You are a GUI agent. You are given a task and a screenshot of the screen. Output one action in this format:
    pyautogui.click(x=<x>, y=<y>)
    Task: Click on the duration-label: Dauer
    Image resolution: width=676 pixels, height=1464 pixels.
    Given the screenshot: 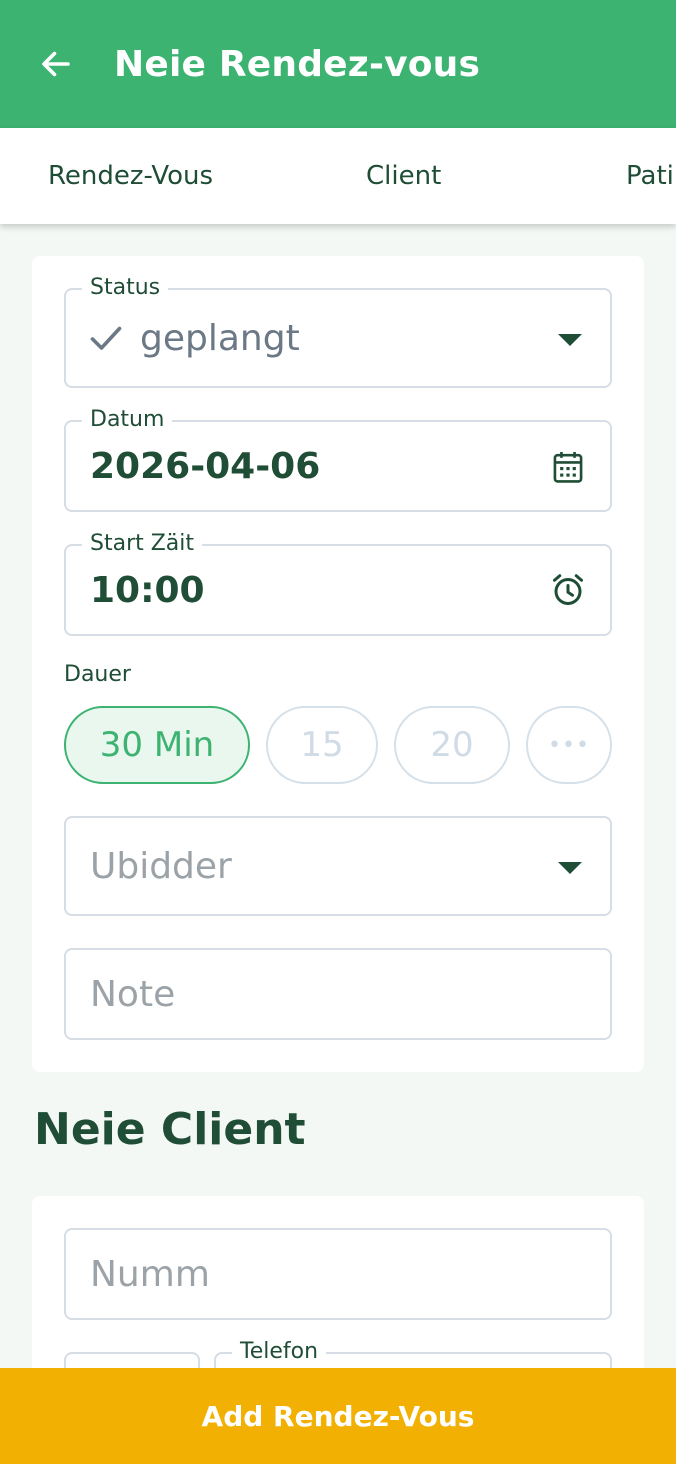 What is the action you would take?
    pyautogui.click(x=97, y=674)
    